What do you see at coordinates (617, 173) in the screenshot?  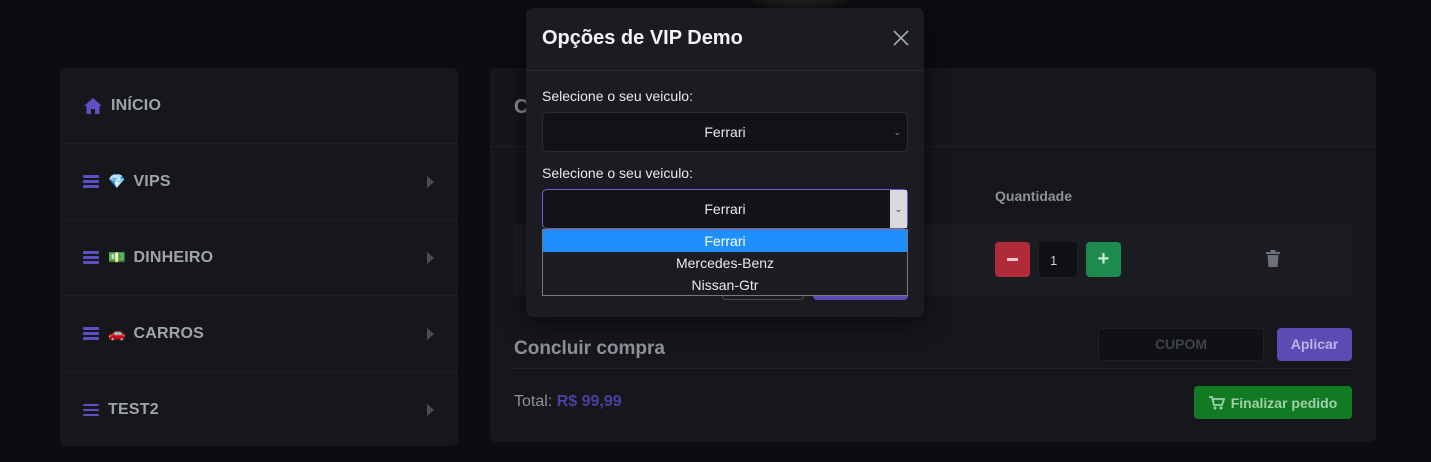 I see `vehicle-label-2: Selecione o seu veiculo:` at bounding box center [617, 173].